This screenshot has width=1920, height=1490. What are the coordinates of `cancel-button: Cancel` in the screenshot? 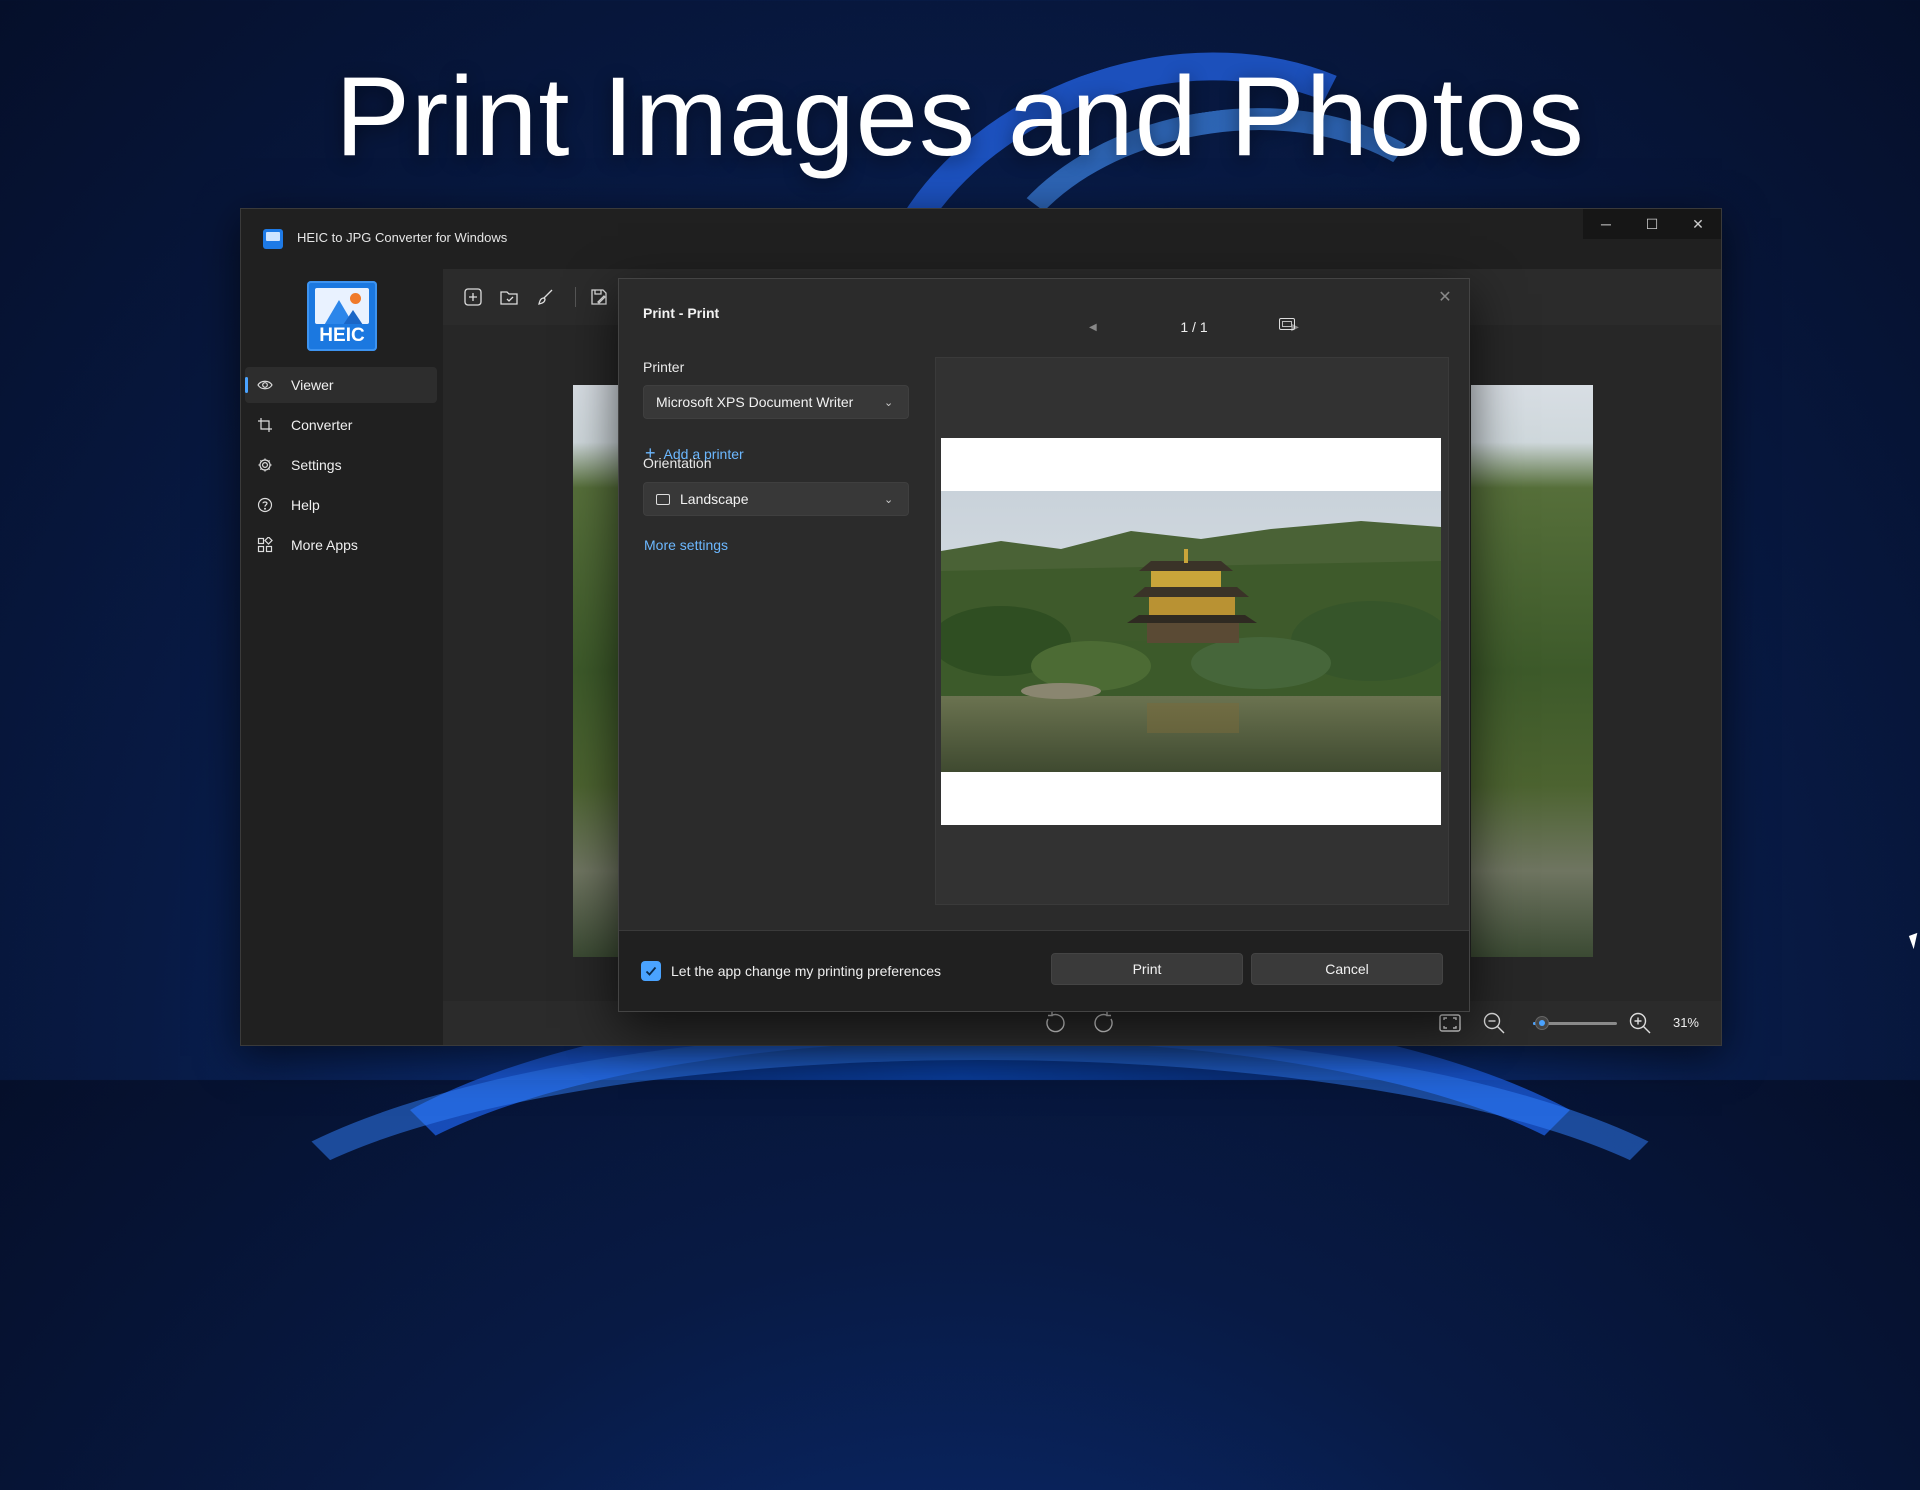 It's located at (1347, 969).